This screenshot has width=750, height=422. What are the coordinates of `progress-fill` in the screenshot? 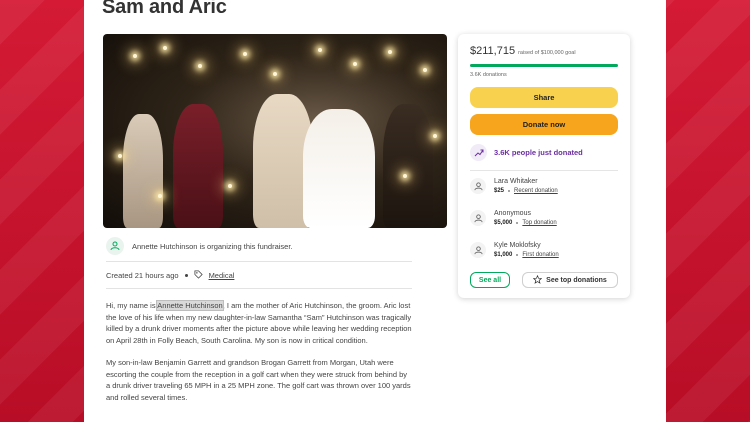 It's located at (544, 65).